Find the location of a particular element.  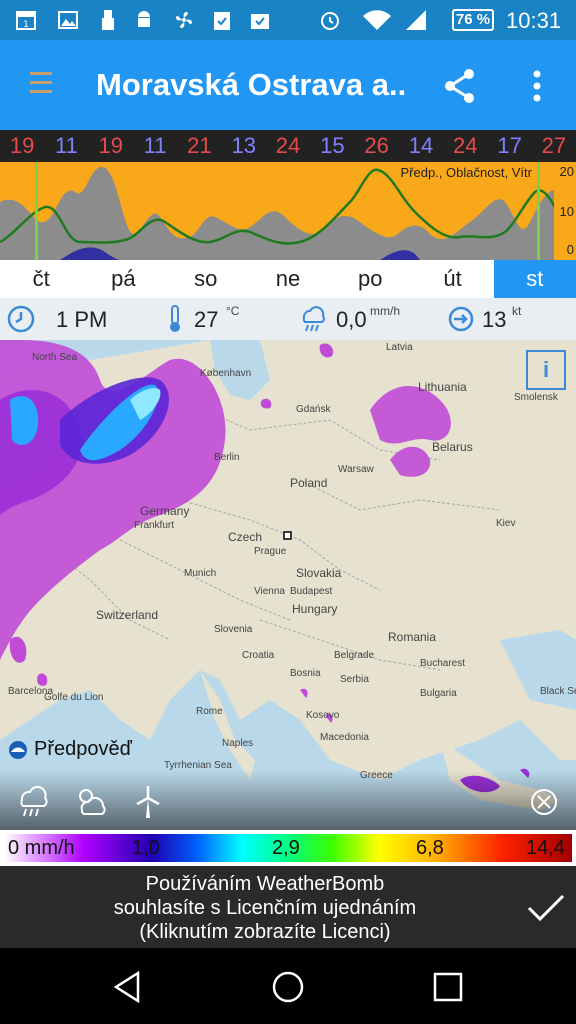

graph-axis-bottom: 0 is located at coordinates (570, 249).